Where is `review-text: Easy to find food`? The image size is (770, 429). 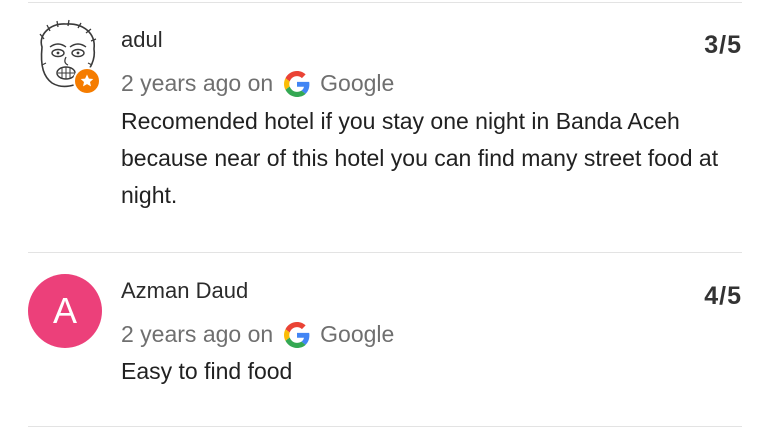 review-text: Easy to find food is located at coordinates (207, 371).